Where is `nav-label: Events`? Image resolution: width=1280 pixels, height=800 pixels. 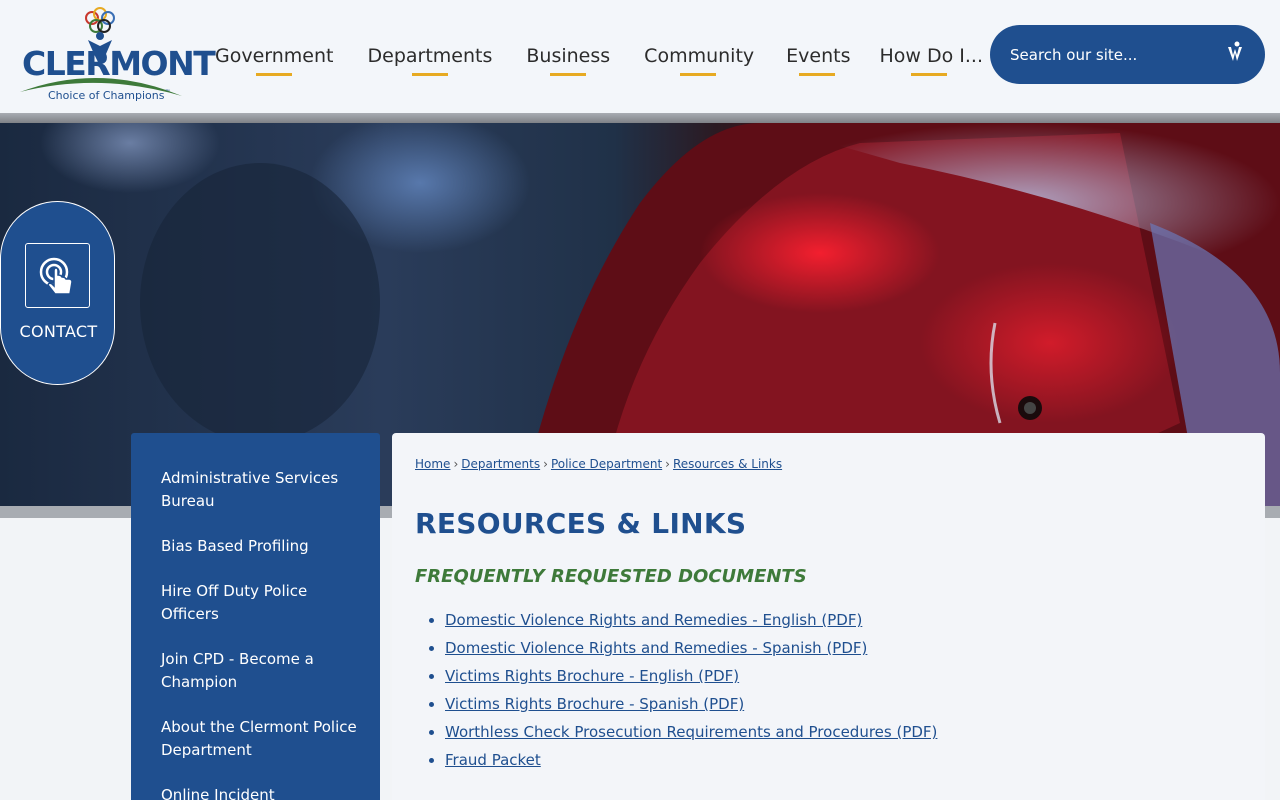
nav-label: Events is located at coordinates (818, 55).